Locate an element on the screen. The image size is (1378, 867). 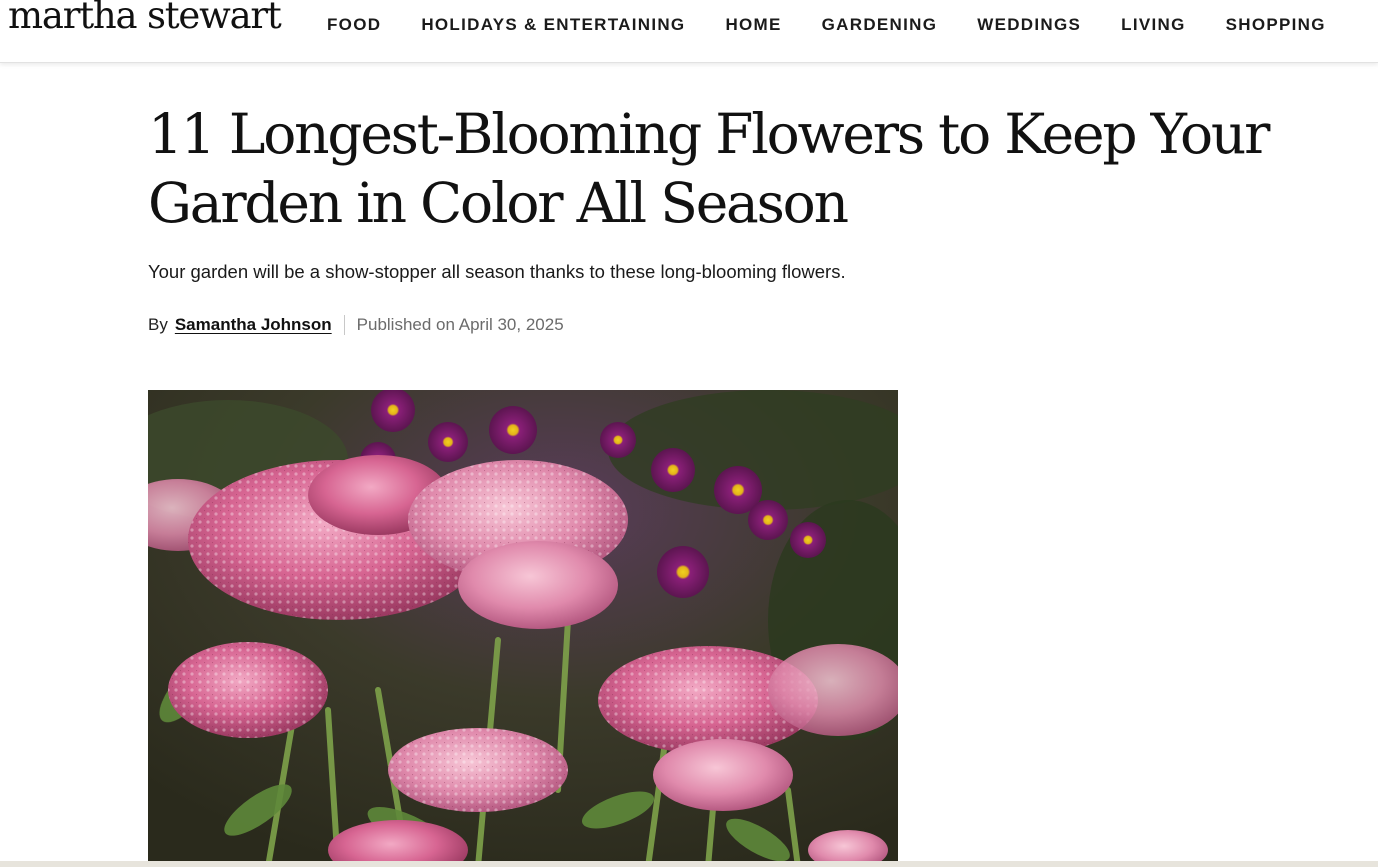
nav-item-weddings: WEDDINGS is located at coordinates (1029, 26).